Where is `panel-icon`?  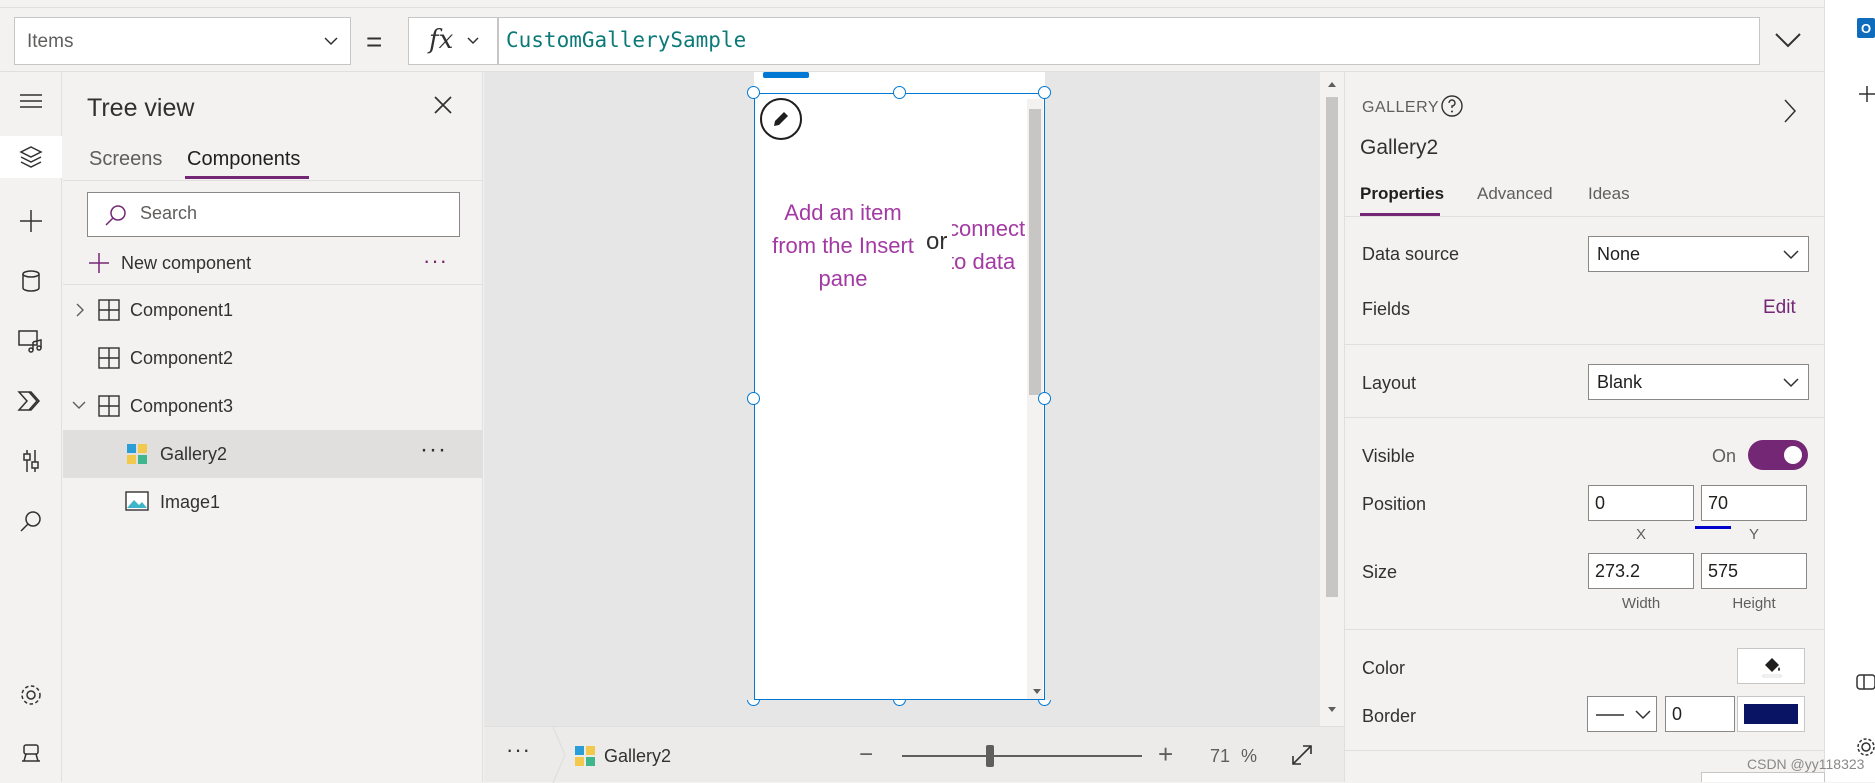 panel-icon is located at coordinates (1865, 682).